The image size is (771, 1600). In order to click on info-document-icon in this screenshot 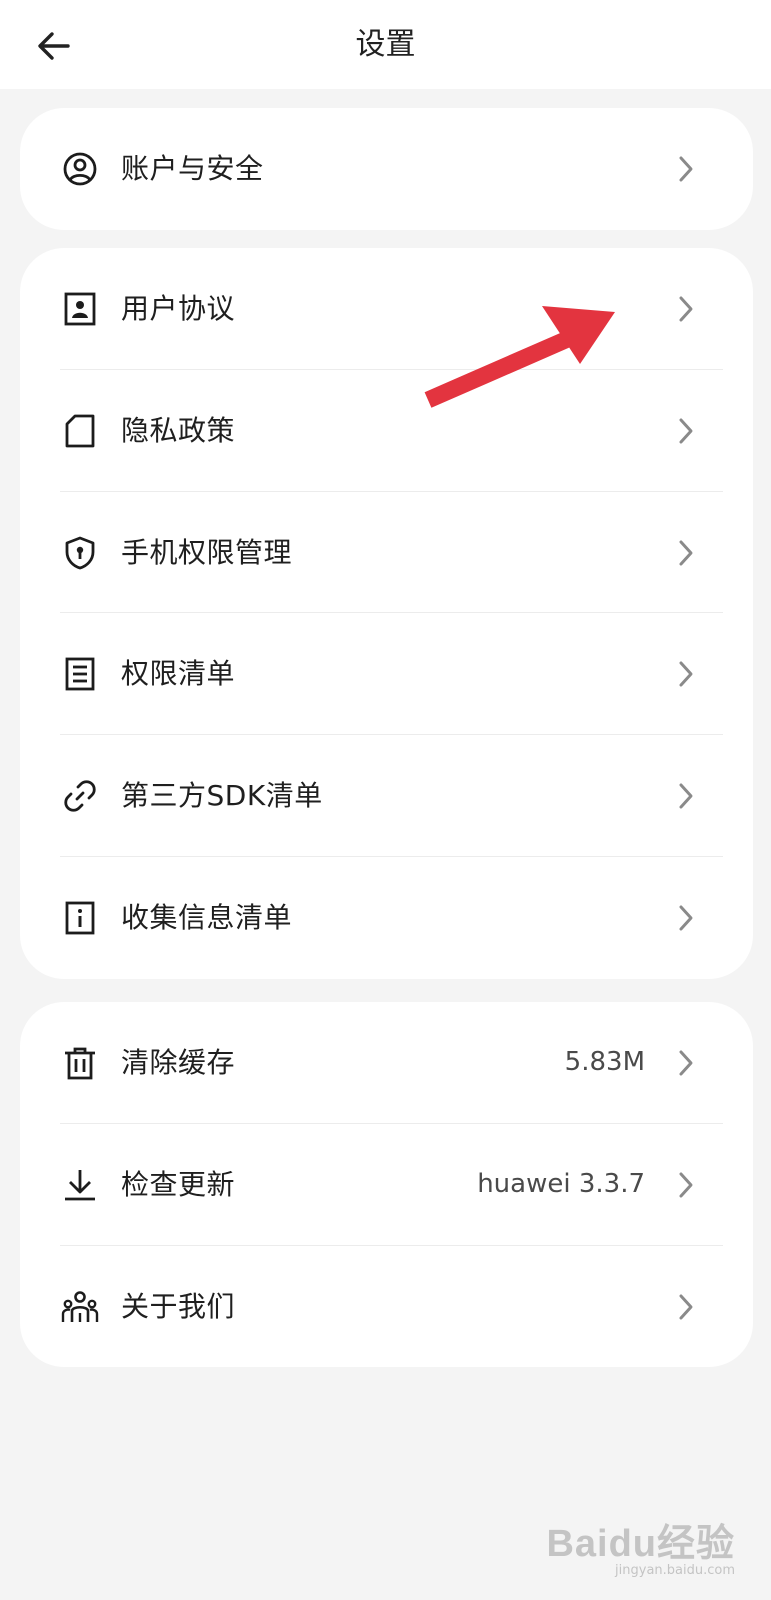, I will do `click(80, 918)`.